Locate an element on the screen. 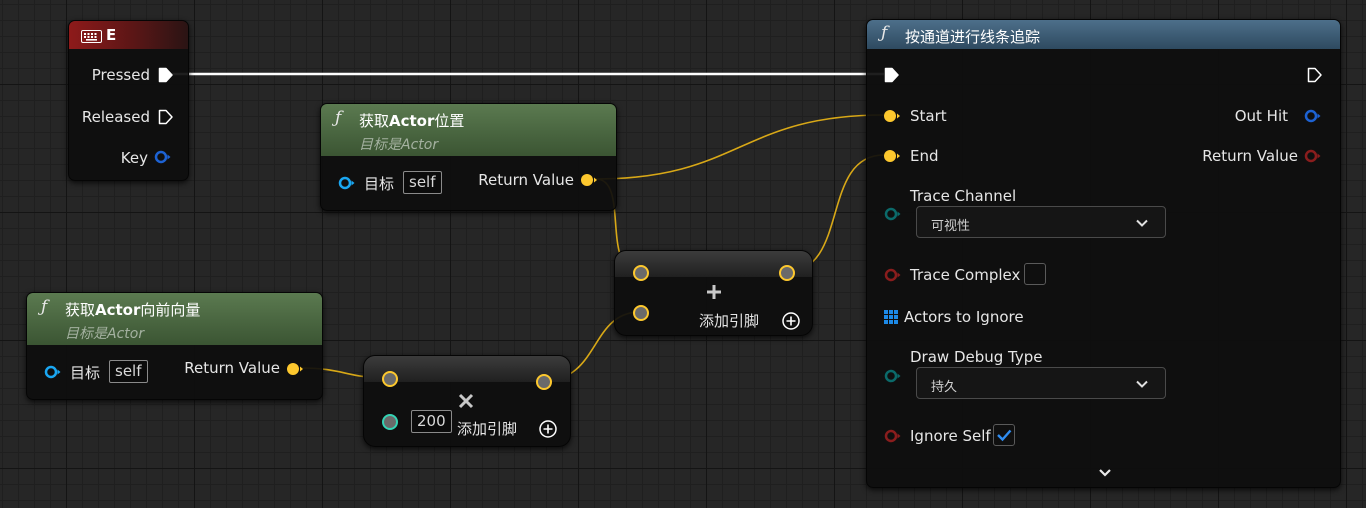 This screenshot has height=508, width=1366. get-forward-vector-title: 获取Actor向前向量 is located at coordinates (132, 309).